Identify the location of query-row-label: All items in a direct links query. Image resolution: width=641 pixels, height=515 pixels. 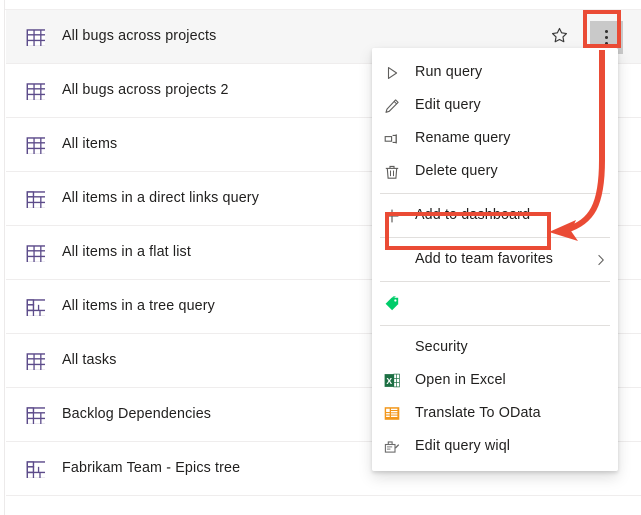
(161, 198).